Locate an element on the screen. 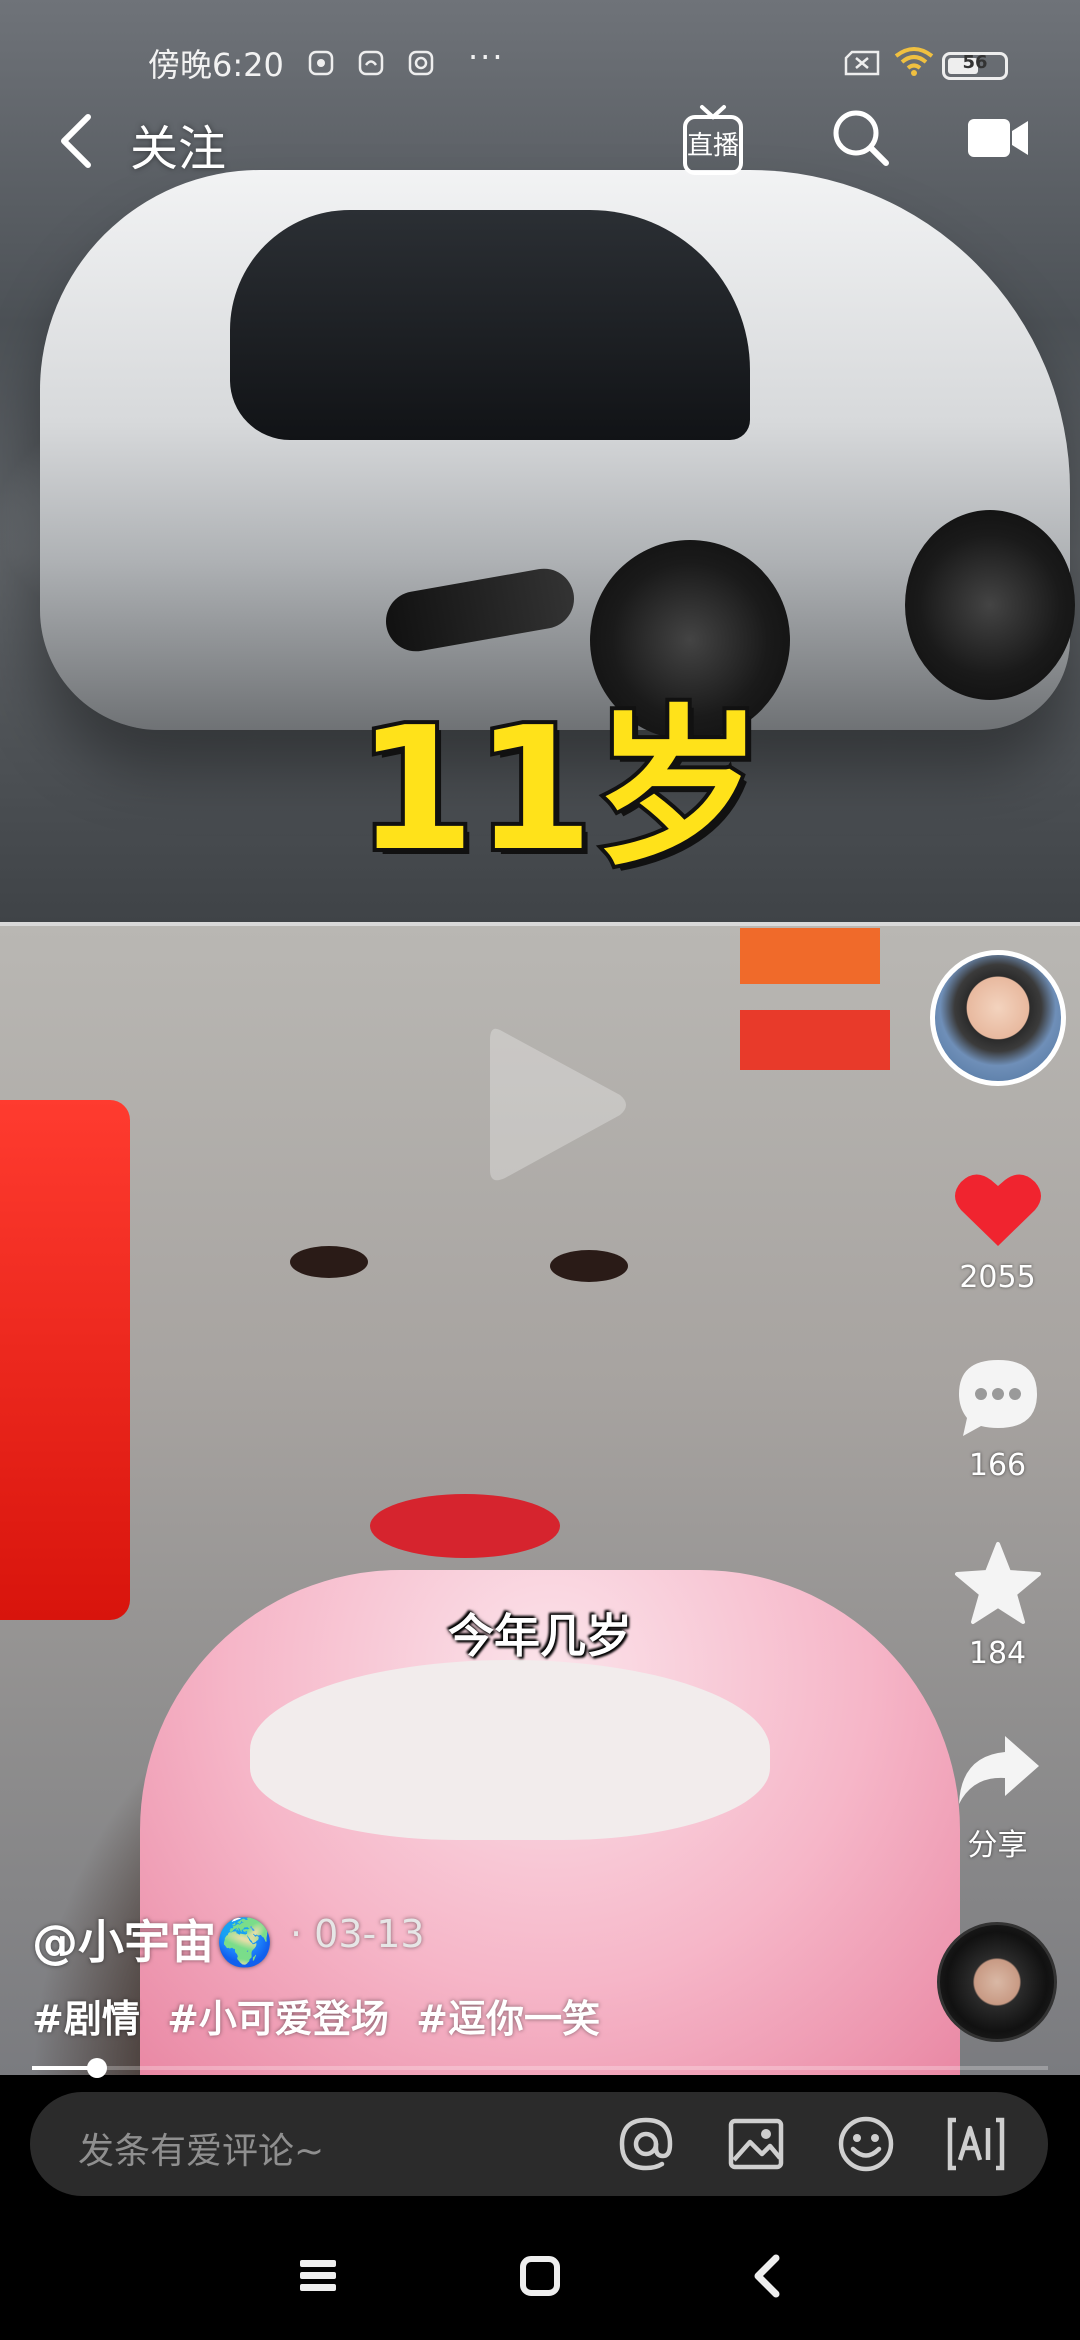  like-button: 2055 is located at coordinates (997, 1232).